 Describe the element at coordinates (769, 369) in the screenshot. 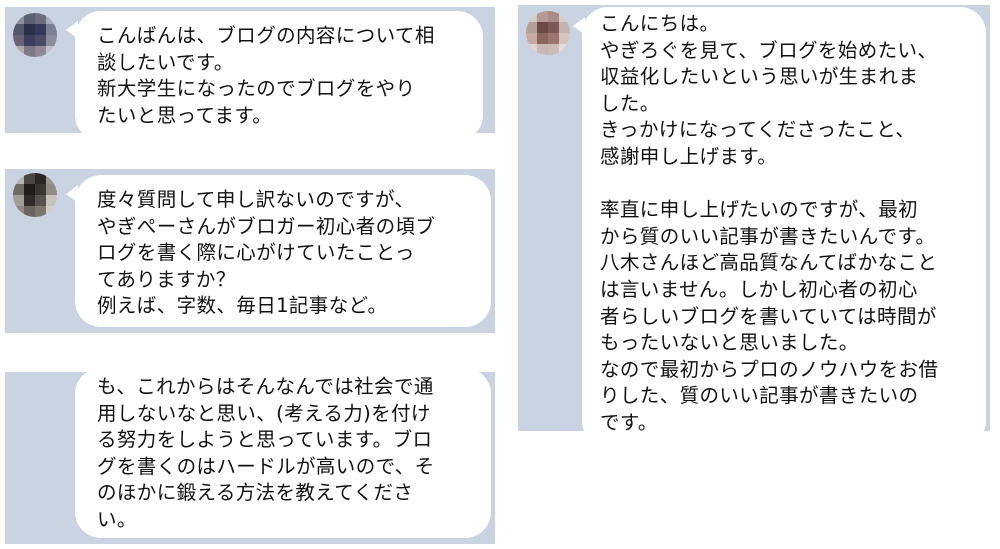

I see `message-line: なので最初からプロのノウハウをお借` at that location.